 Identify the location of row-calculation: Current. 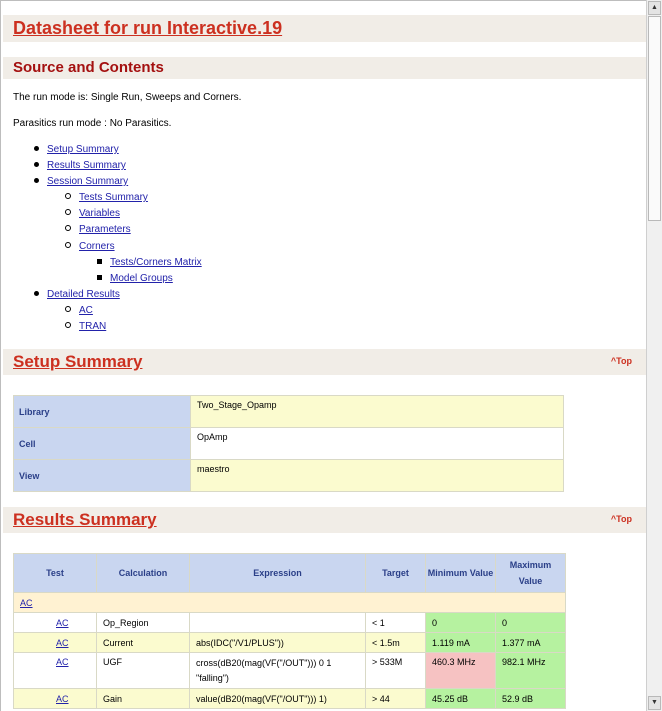
(143, 642).